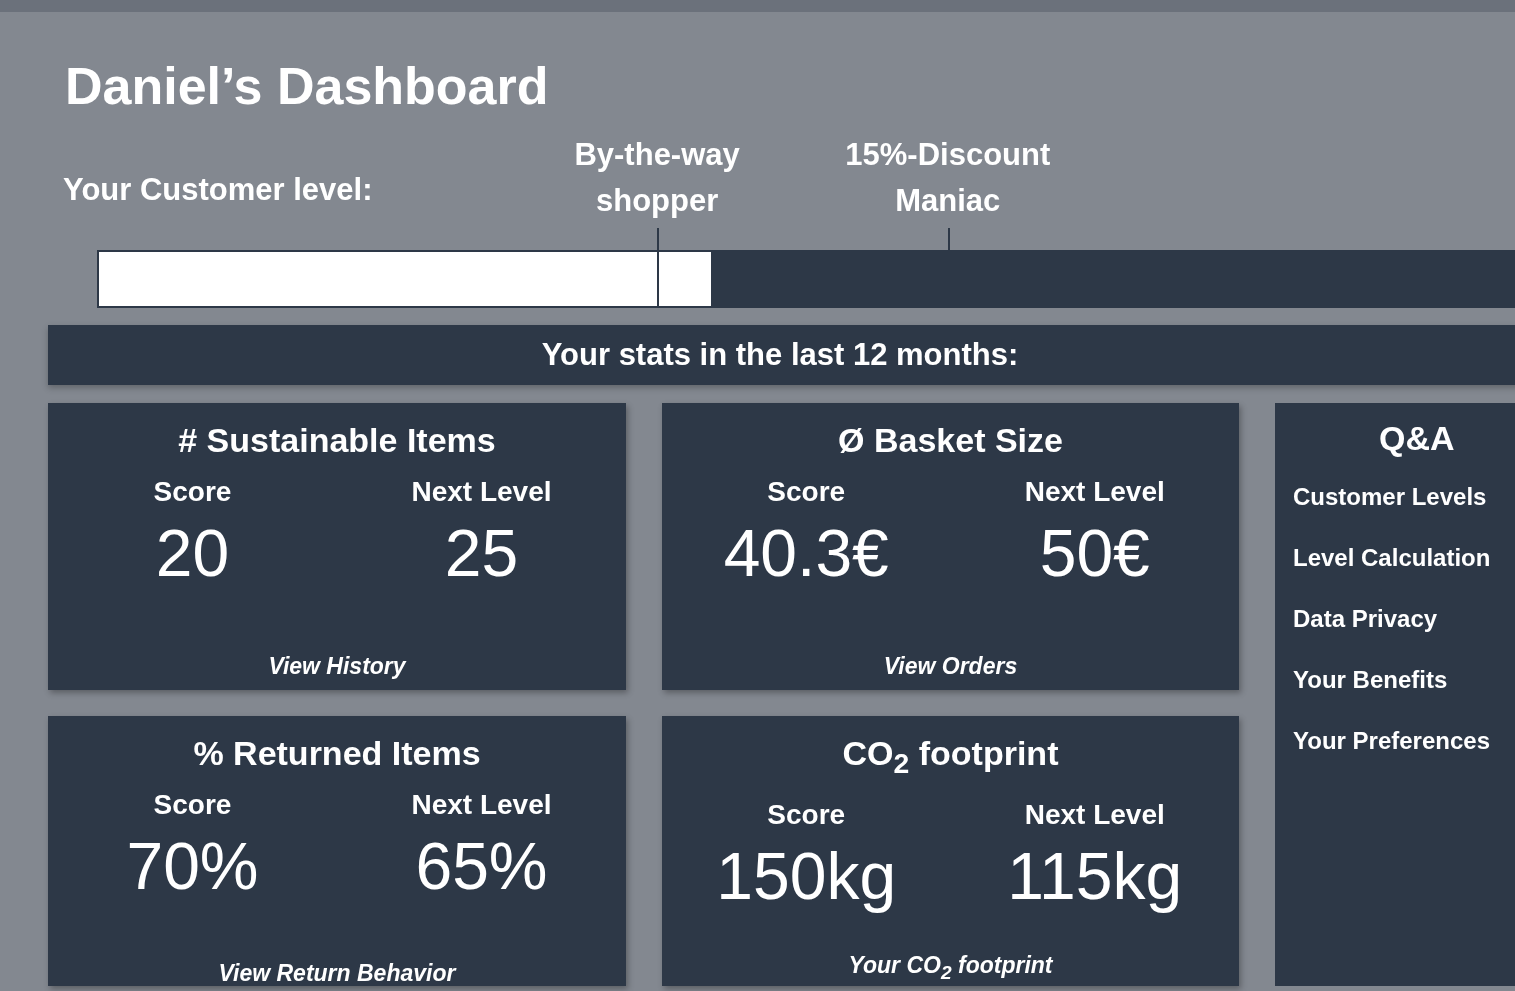  Describe the element at coordinates (481, 866) in the screenshot. I see `next-level-value: 65%` at that location.